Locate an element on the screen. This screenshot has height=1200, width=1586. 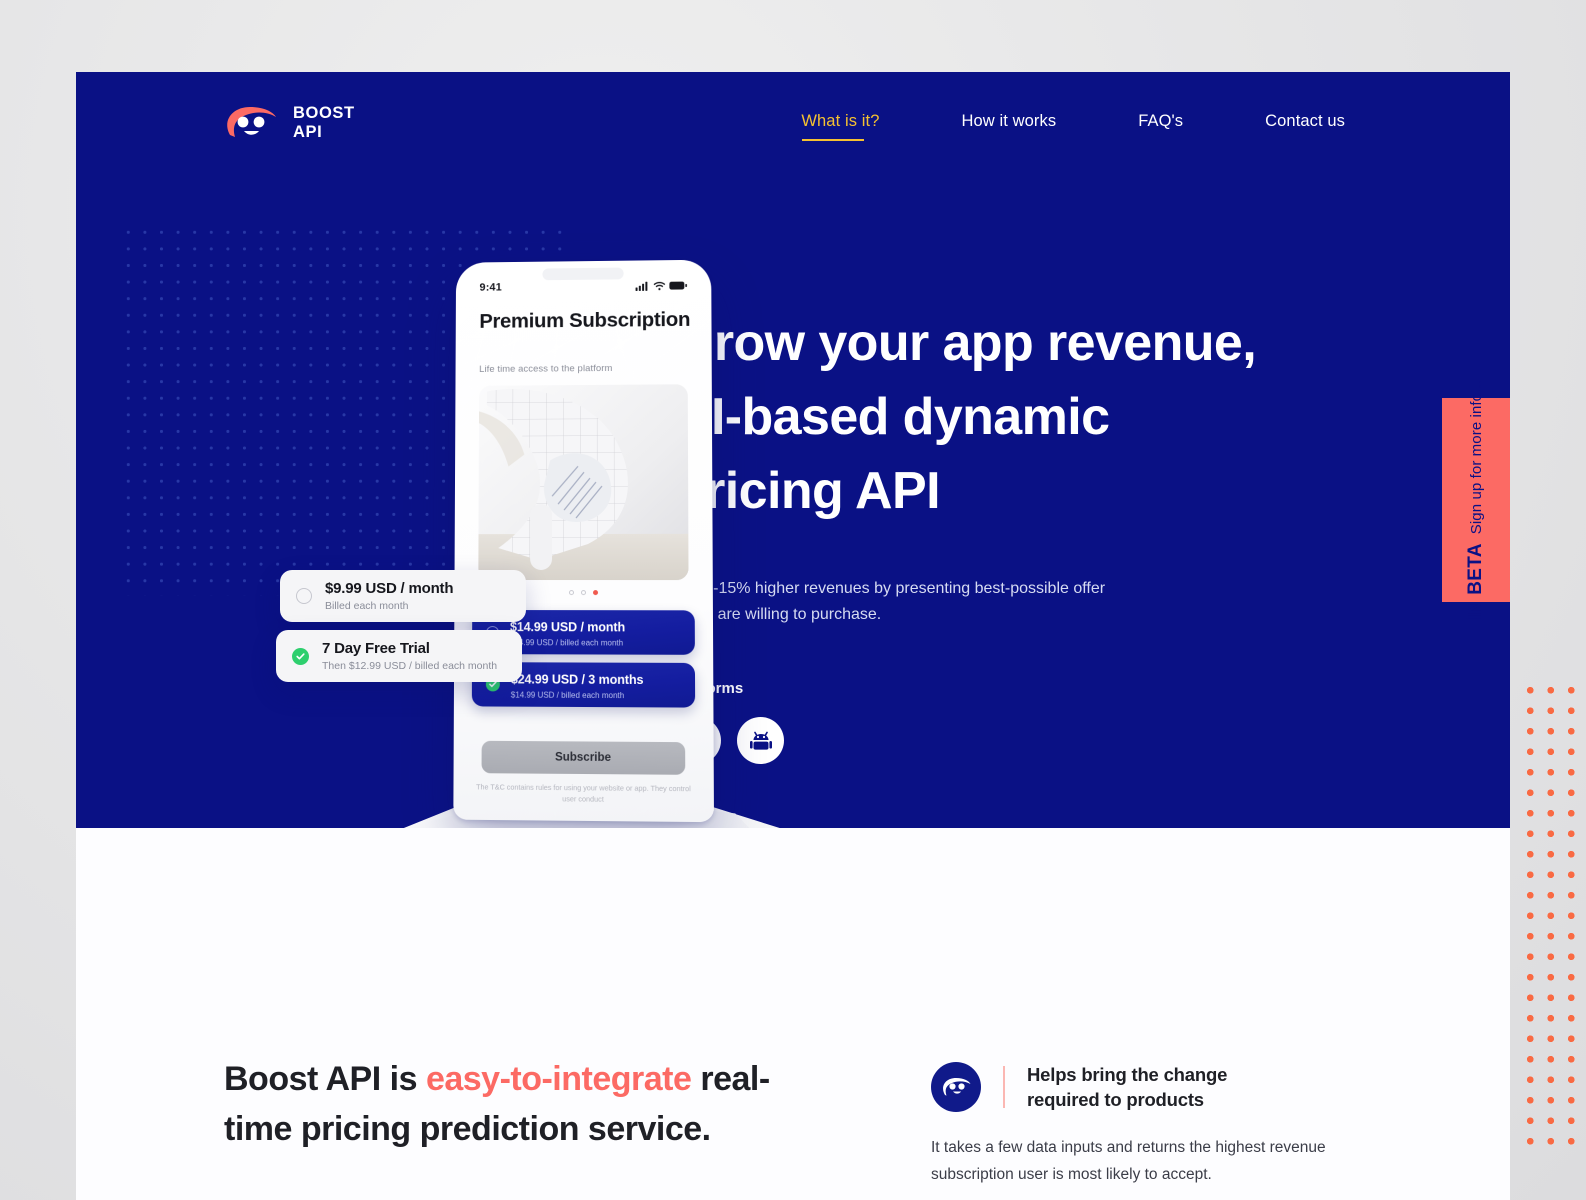
beta-badge-title: IN BETA is located at coordinates (1476, 581).